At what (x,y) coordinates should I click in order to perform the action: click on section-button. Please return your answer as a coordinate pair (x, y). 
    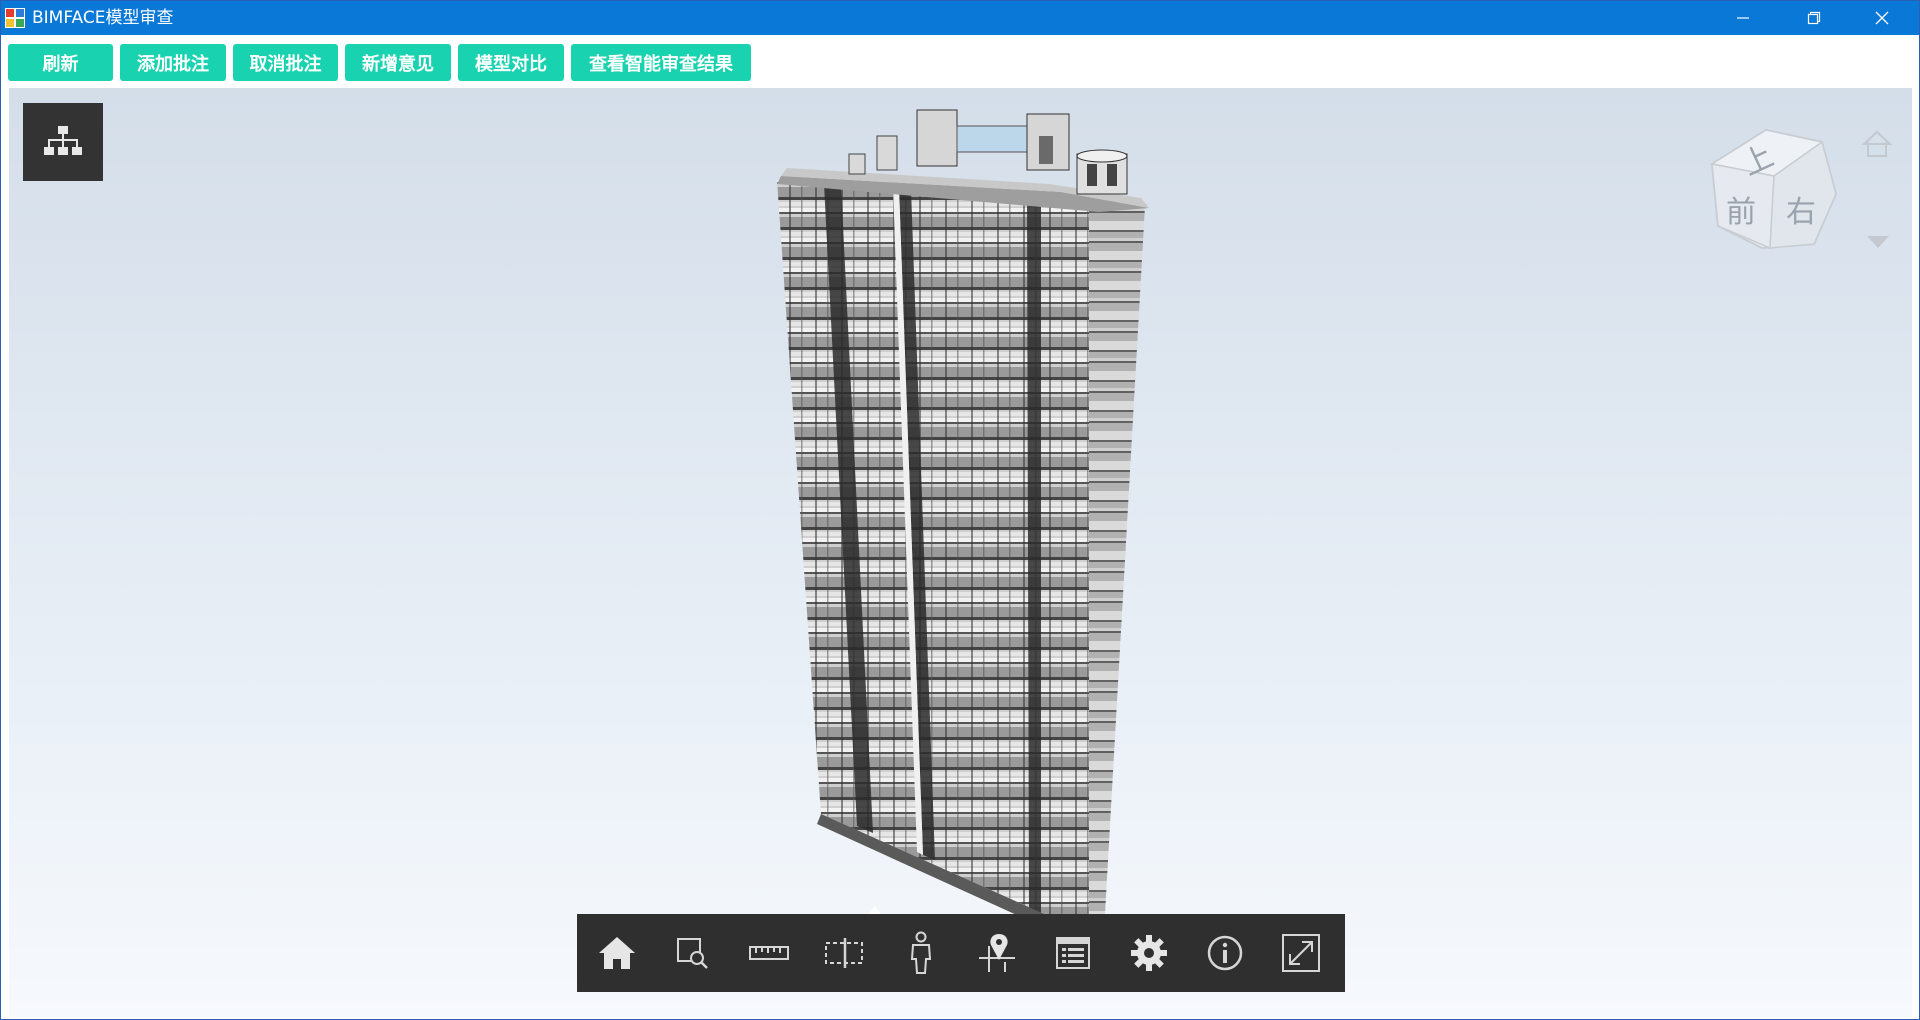
    Looking at the image, I should click on (845, 953).